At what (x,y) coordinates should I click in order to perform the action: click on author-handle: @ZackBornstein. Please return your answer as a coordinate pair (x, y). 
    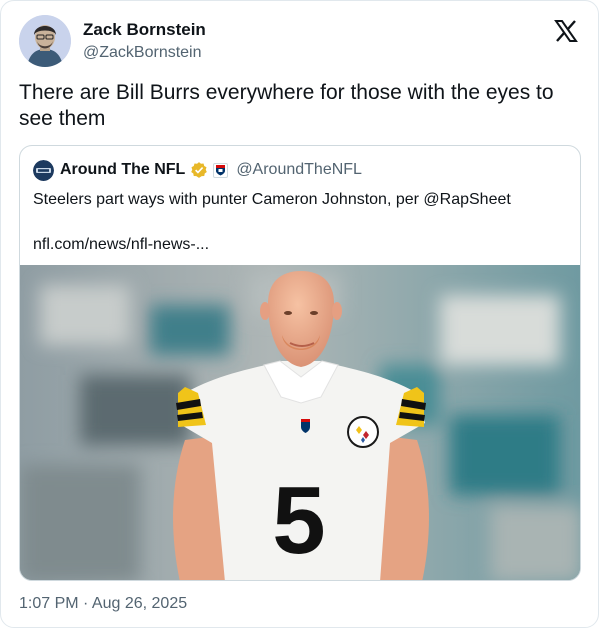
    Looking at the image, I should click on (144, 53).